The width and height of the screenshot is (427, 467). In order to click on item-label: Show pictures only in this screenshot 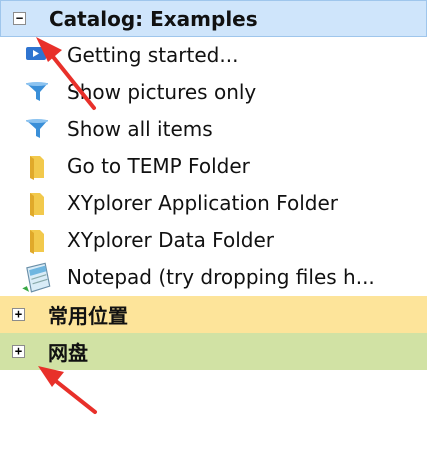, I will do `click(162, 92)`.